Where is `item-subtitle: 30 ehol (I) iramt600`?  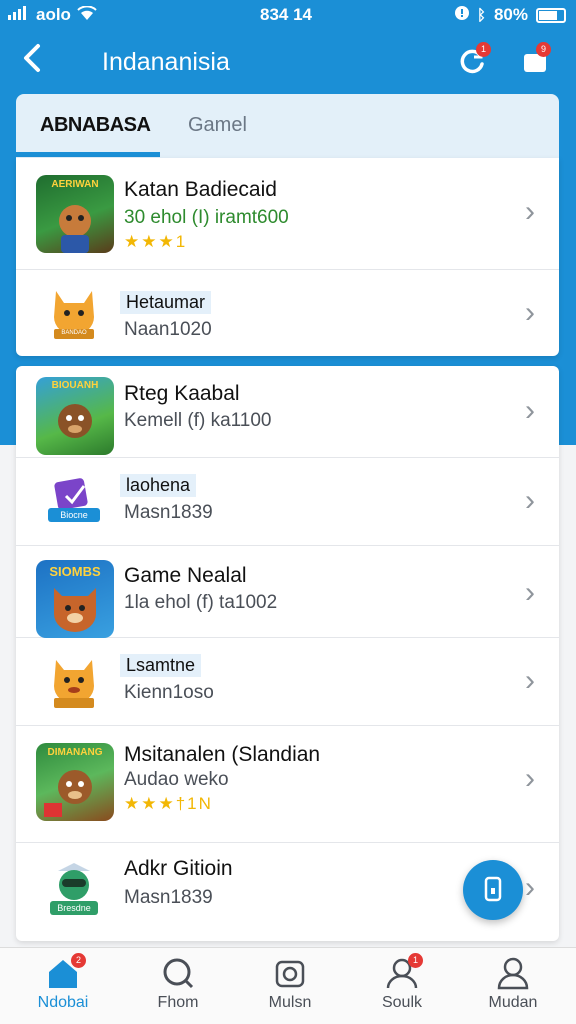 item-subtitle: 30 ehol (I) iramt600 is located at coordinates (206, 217).